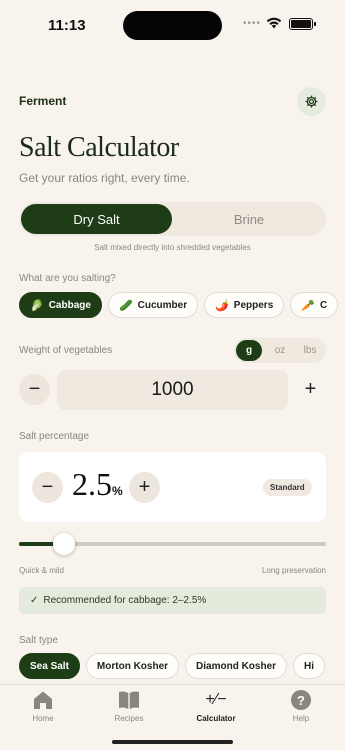  Describe the element at coordinates (309, 666) in the screenshot. I see `salt-type-chip-himalayan: Hi` at that location.